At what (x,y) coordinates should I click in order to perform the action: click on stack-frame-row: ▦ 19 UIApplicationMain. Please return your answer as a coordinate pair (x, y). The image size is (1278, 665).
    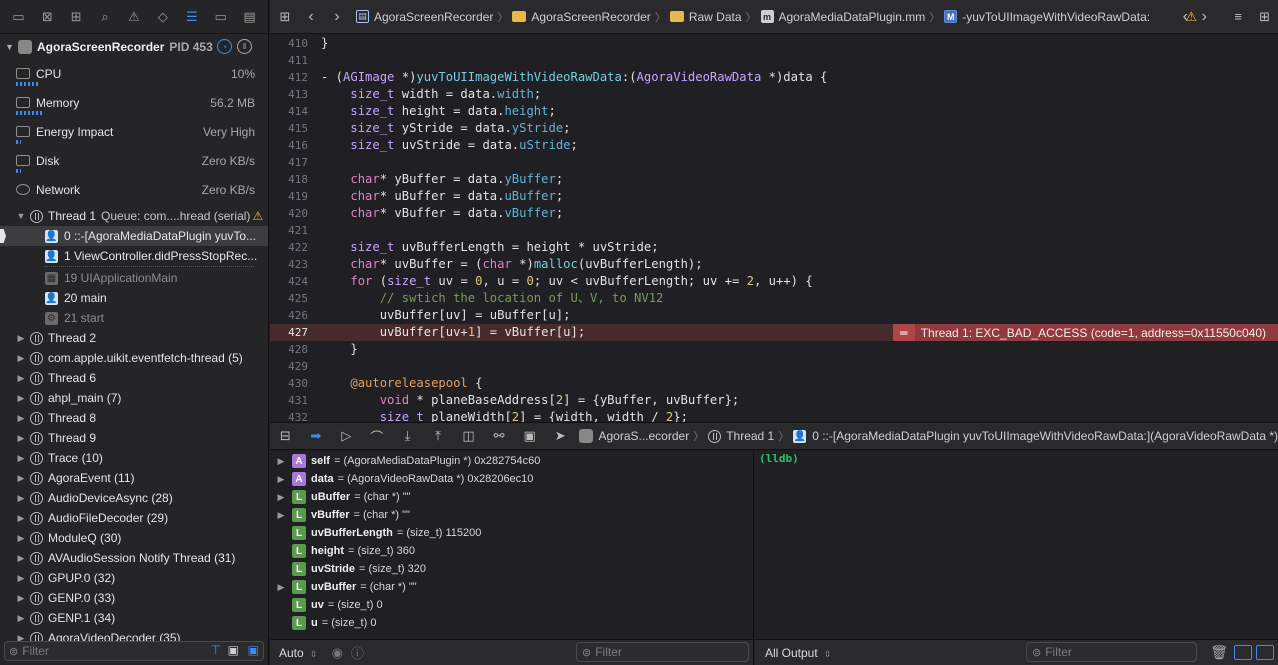
    Looking at the image, I should click on (134, 278).